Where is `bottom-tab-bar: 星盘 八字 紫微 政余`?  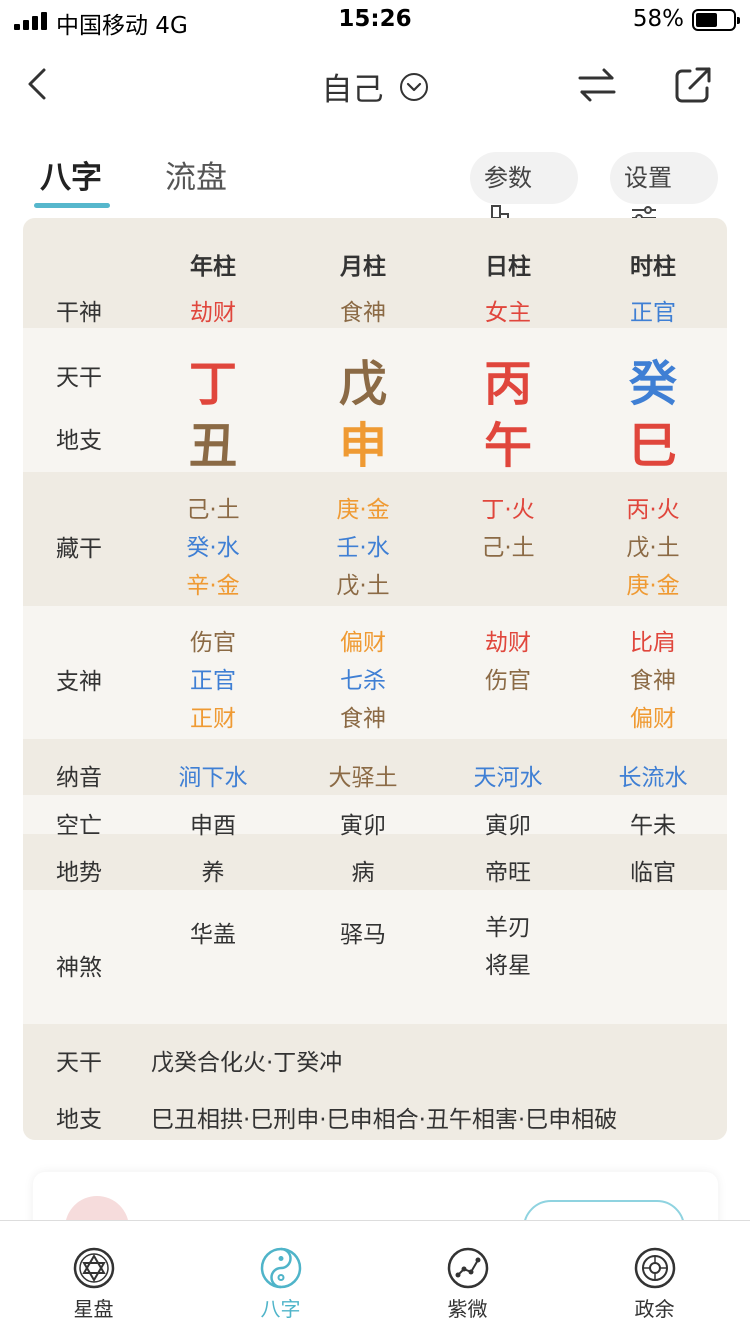 bottom-tab-bar: 星盘 八字 紫微 政余 is located at coordinates (375, 1277).